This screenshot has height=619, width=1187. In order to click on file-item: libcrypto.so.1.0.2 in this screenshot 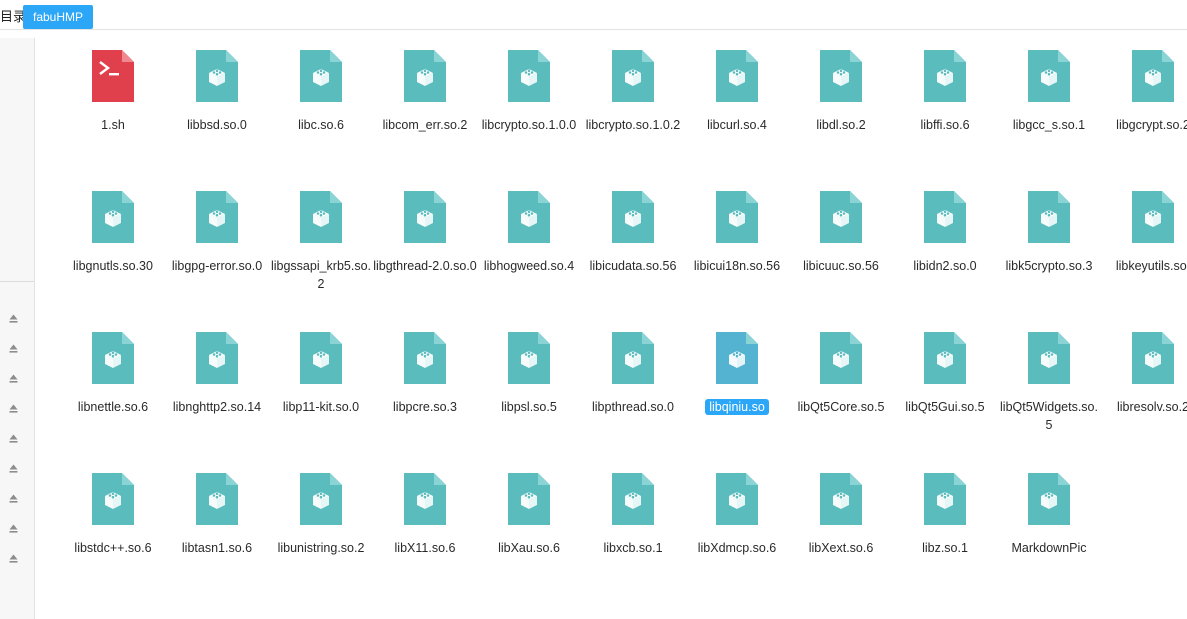, I will do `click(633, 109)`.